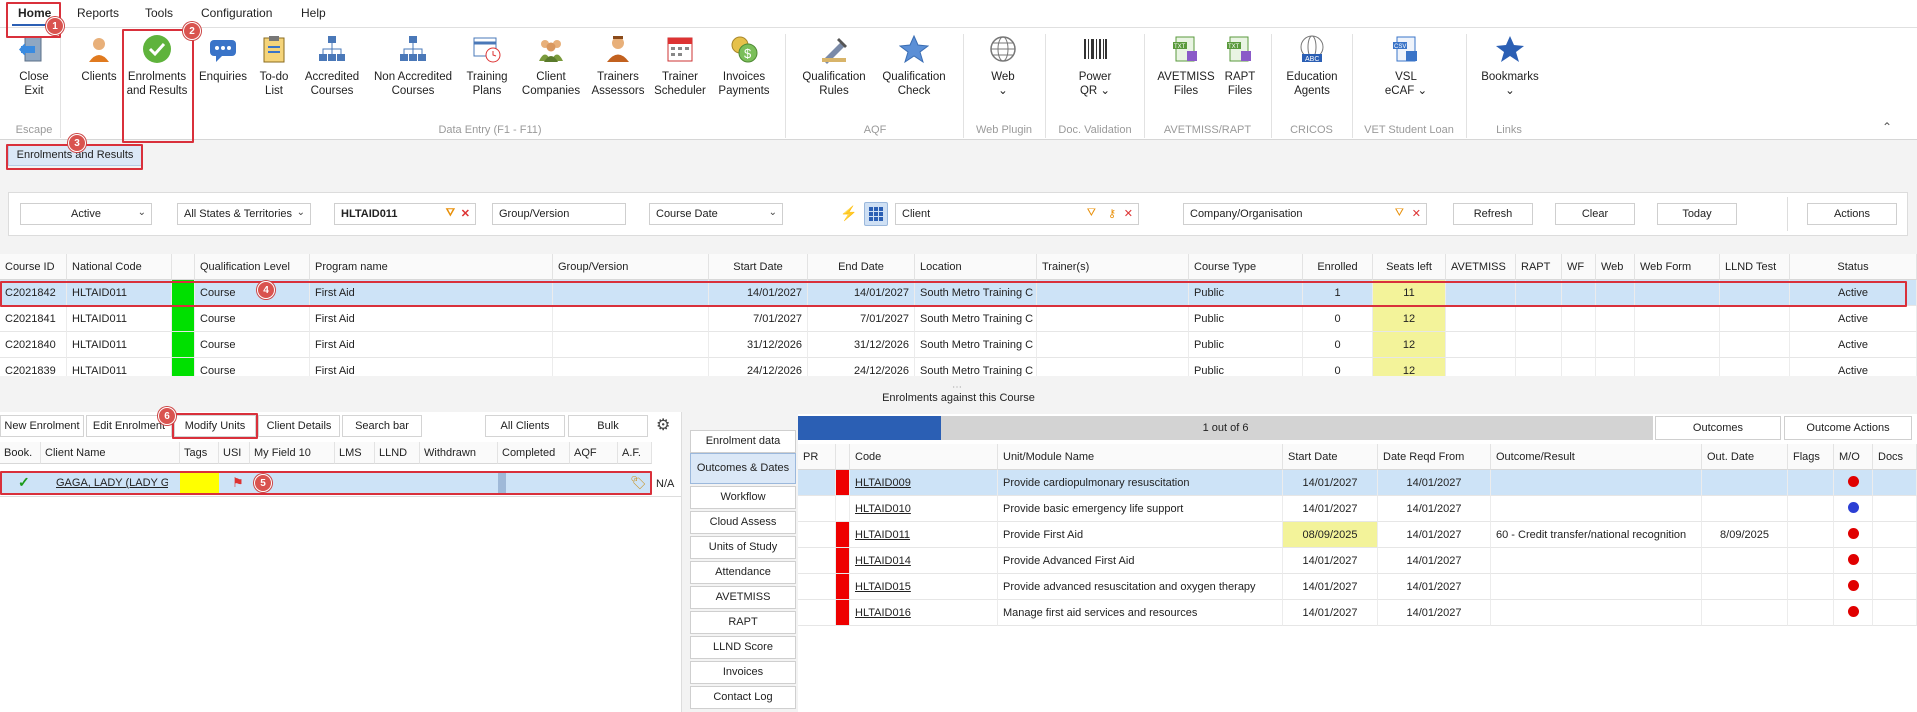 The image size is (1917, 712). Describe the element at coordinates (957, 387) in the screenshot. I see `splitter-grip-icon: ⋯` at that location.